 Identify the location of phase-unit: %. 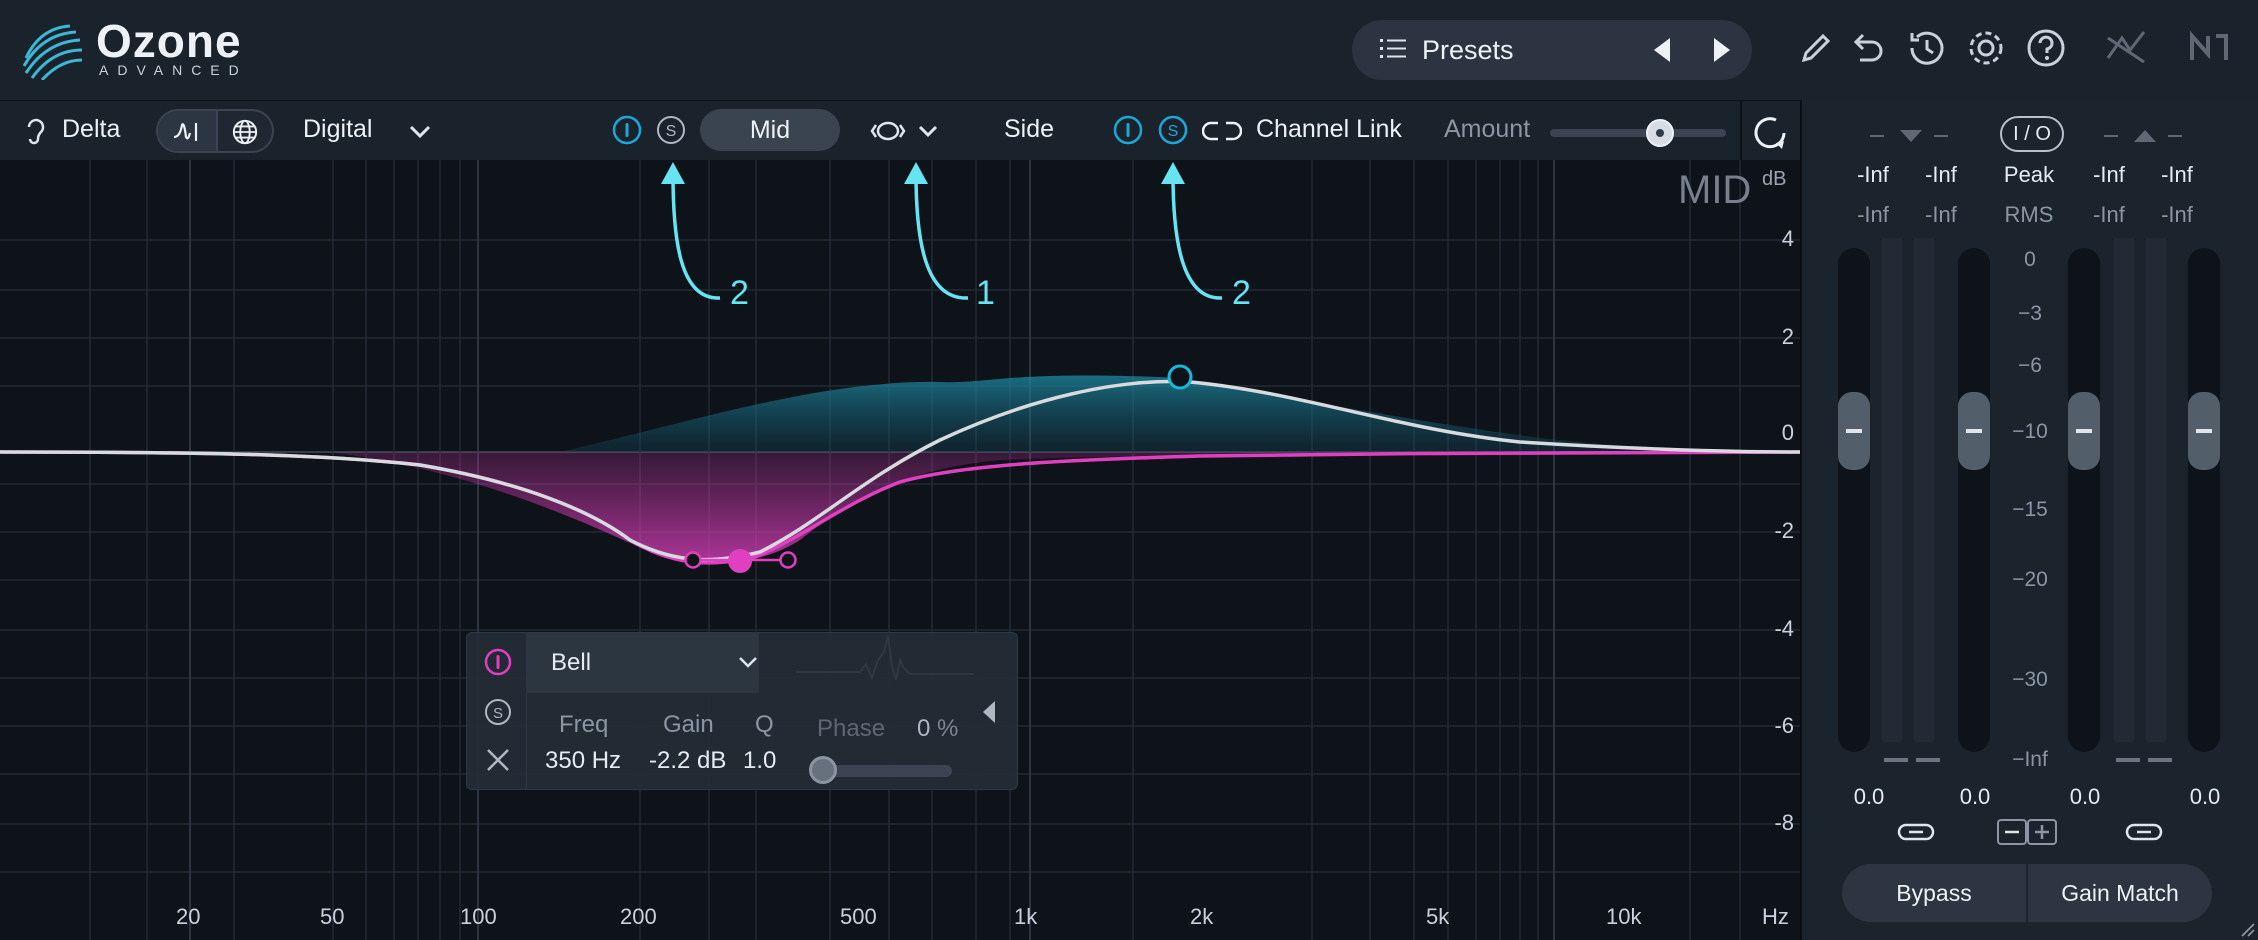
(948, 728).